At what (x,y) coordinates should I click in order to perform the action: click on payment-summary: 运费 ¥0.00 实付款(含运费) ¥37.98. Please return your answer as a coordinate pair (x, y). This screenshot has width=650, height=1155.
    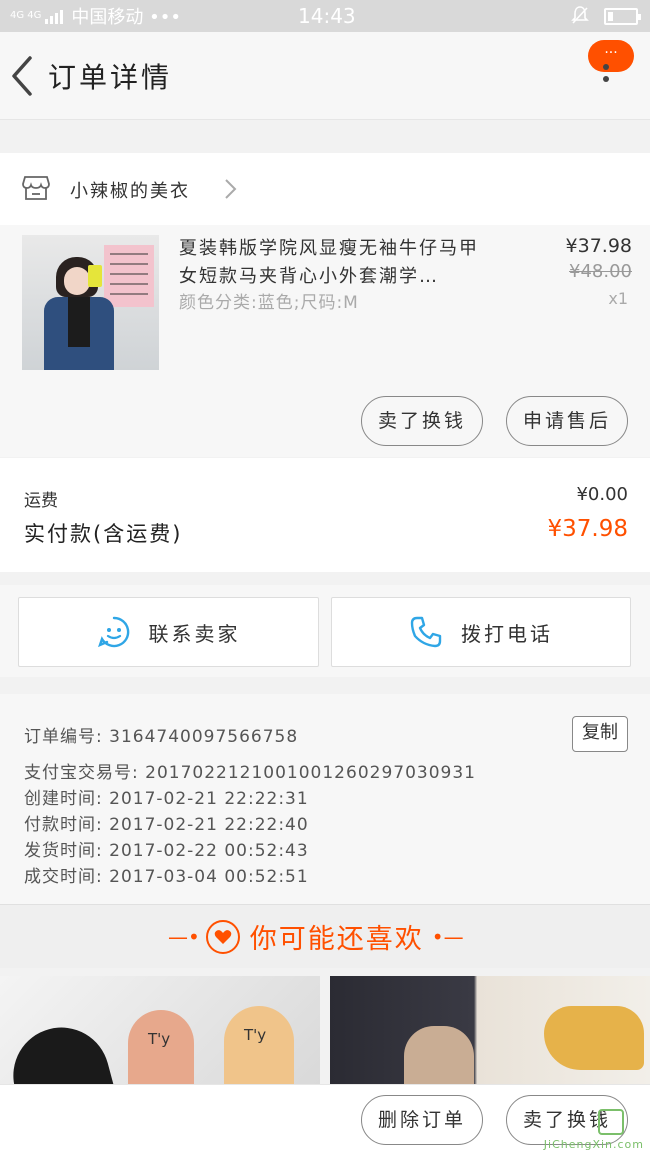
    Looking at the image, I should click on (325, 515).